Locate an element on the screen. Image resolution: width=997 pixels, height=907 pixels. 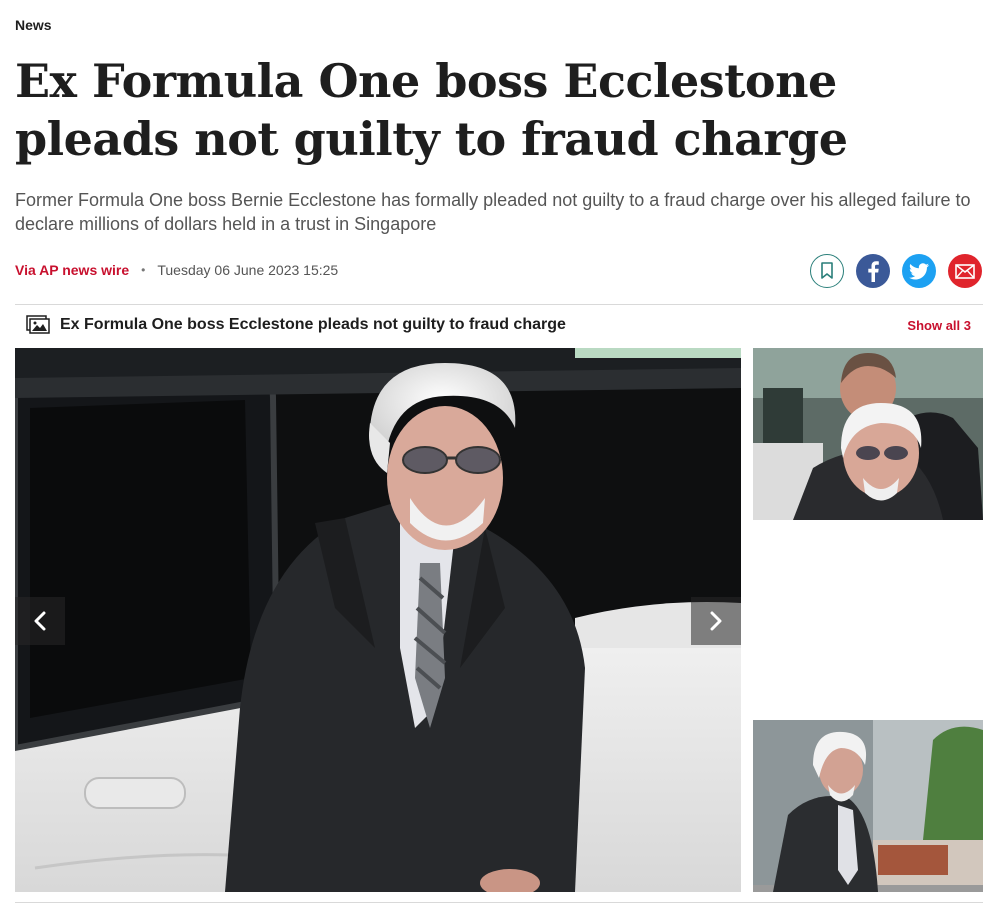
bookmark-icon is located at coordinates (827, 270).